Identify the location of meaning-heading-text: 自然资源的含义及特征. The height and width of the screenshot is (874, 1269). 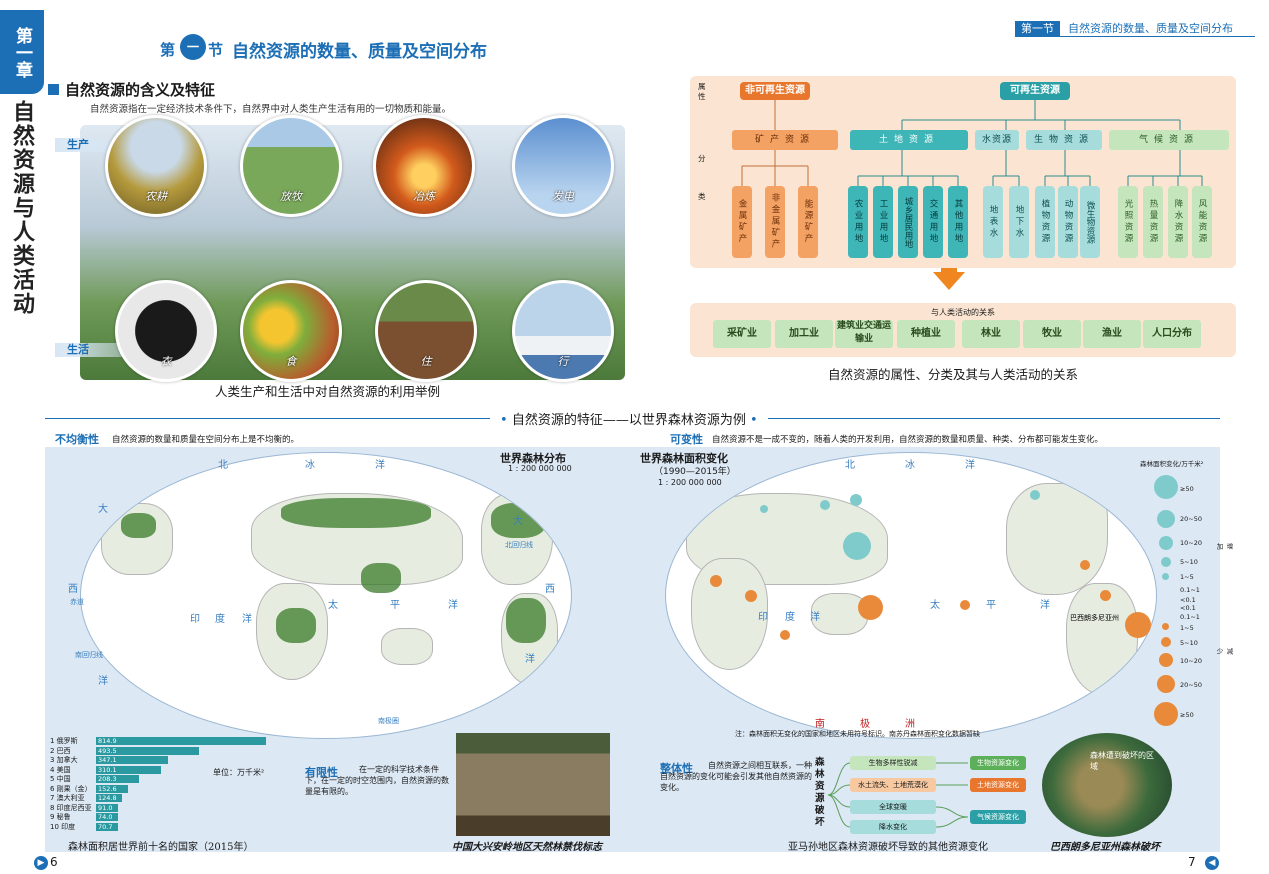
(140, 90).